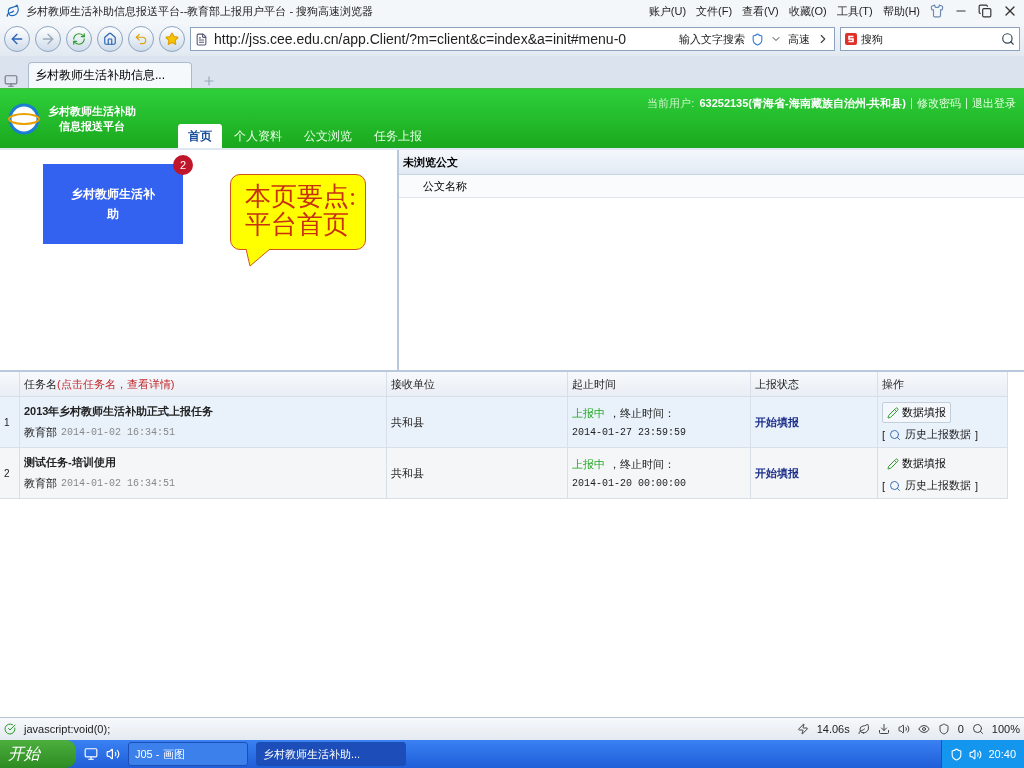 This screenshot has height=768, width=1024. Describe the element at coordinates (413, 384) in the screenshot. I see `column-header: 接收单位` at that location.